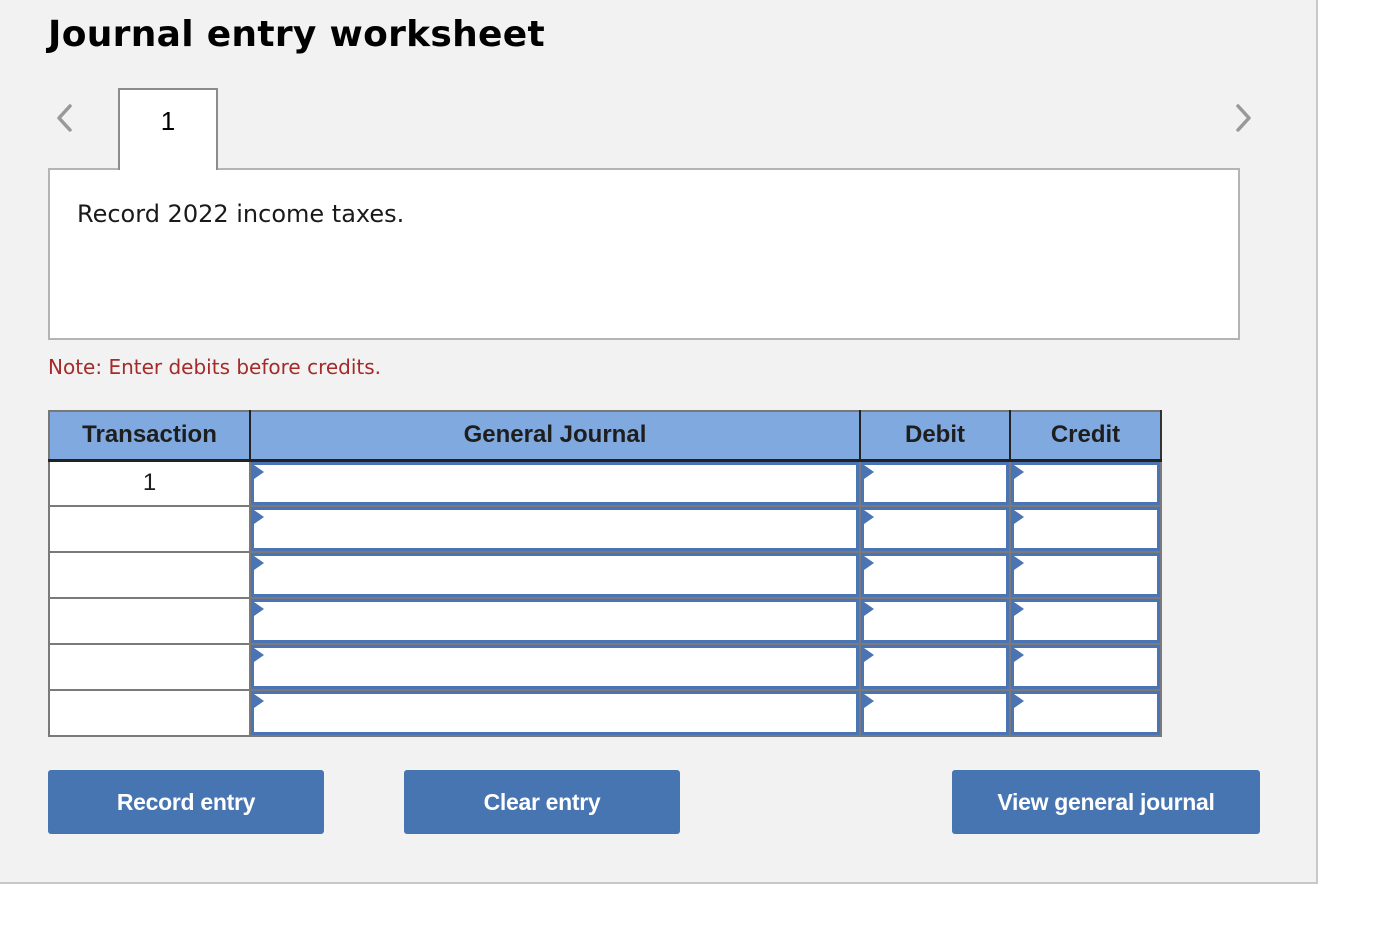 This screenshot has height=932, width=1384. Describe the element at coordinates (186, 802) in the screenshot. I see `record-entry-button: Record entry` at that location.